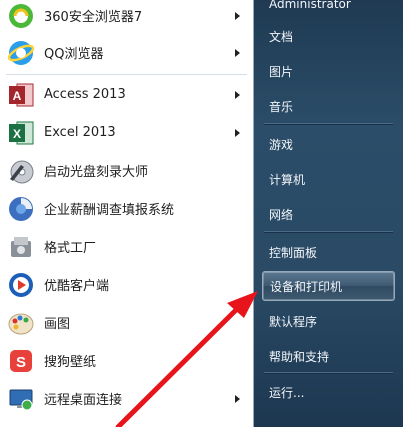 Image resolution: width=403 pixels, height=427 pixels. What do you see at coordinates (80, 132) in the screenshot?
I see `program-label: Excel 2013` at bounding box center [80, 132].